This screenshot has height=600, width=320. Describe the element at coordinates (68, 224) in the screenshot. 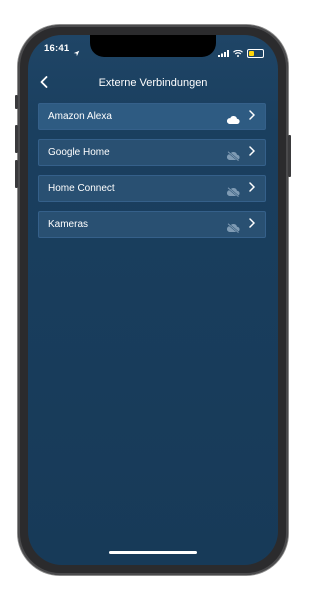

I see `list-item-label: Kameras` at that location.